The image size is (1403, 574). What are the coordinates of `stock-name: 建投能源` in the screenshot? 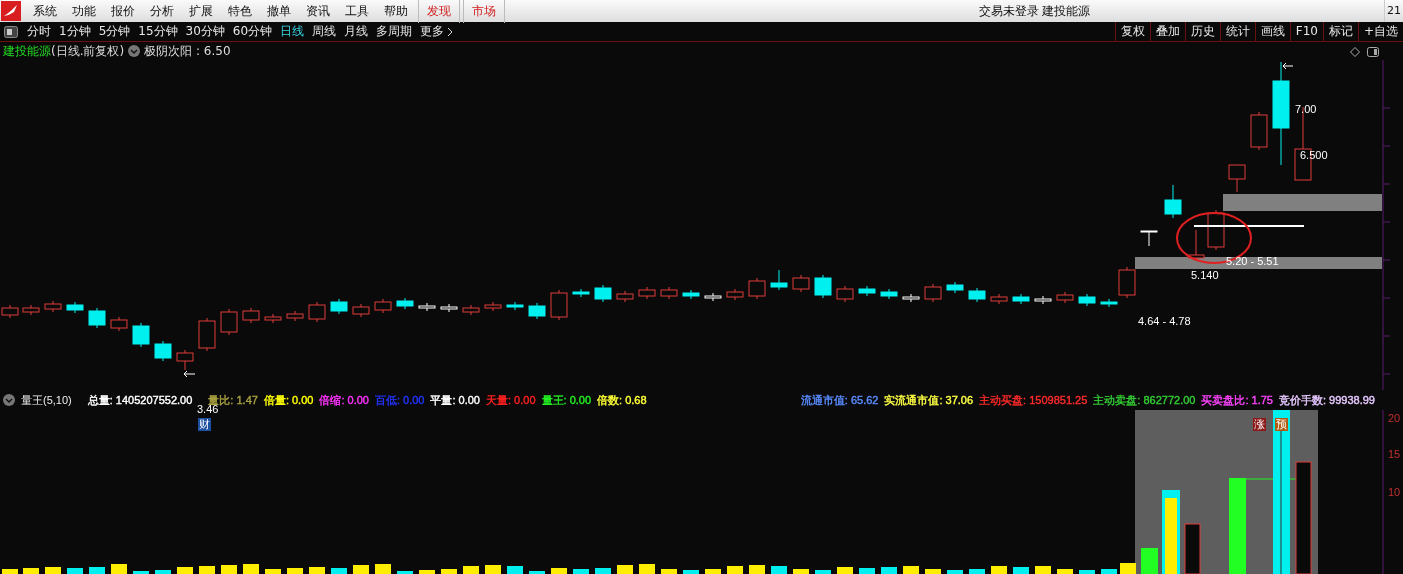 It's located at (26, 51).